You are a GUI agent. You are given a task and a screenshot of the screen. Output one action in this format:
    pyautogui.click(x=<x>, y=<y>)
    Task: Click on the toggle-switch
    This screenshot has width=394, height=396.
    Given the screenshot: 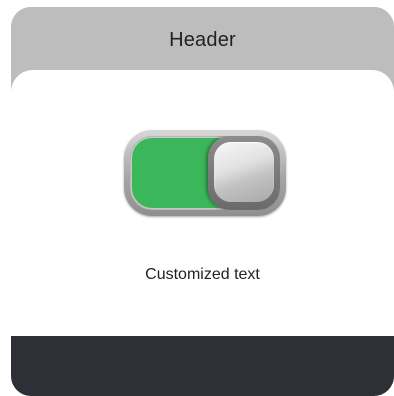 What is the action you would take?
    pyautogui.click(x=205, y=173)
    